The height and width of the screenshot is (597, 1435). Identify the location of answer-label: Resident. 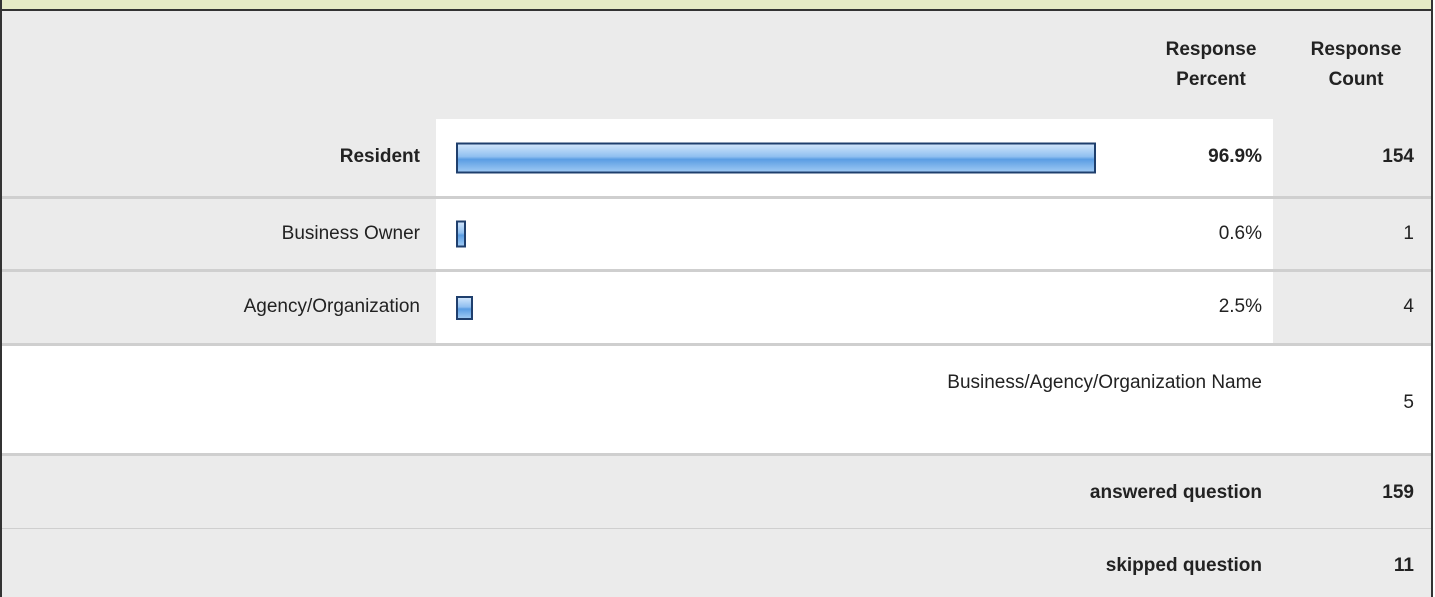
(379, 156).